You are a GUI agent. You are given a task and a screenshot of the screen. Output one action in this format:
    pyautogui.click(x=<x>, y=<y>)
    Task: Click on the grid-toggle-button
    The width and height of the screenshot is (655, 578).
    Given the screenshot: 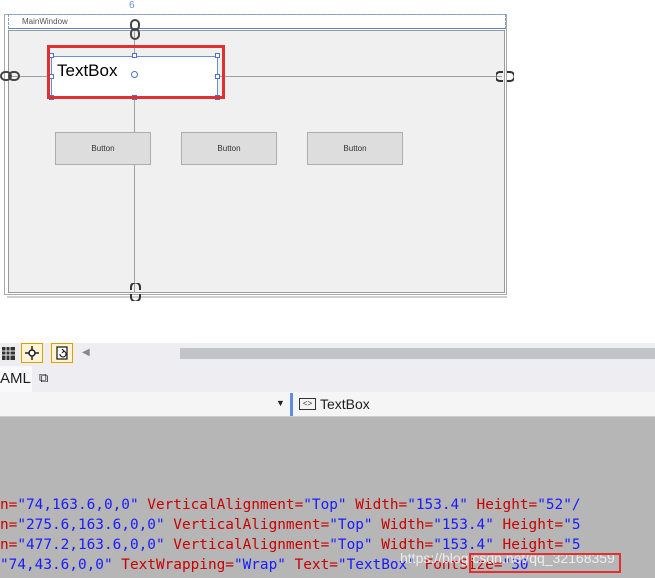 What is the action you would take?
    pyautogui.click(x=8, y=353)
    